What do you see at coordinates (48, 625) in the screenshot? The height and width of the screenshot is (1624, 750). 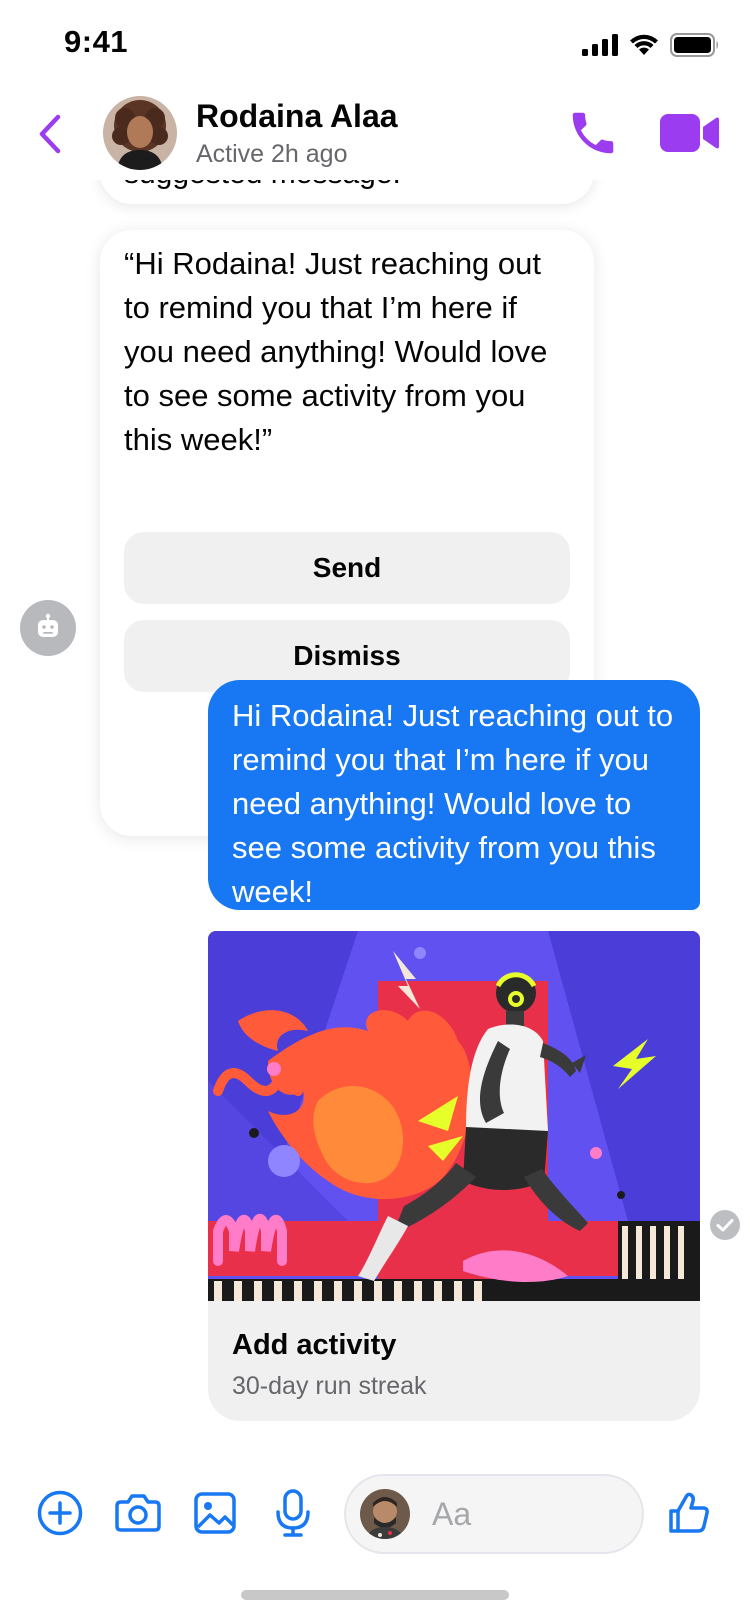 I see `robot-icon` at bounding box center [48, 625].